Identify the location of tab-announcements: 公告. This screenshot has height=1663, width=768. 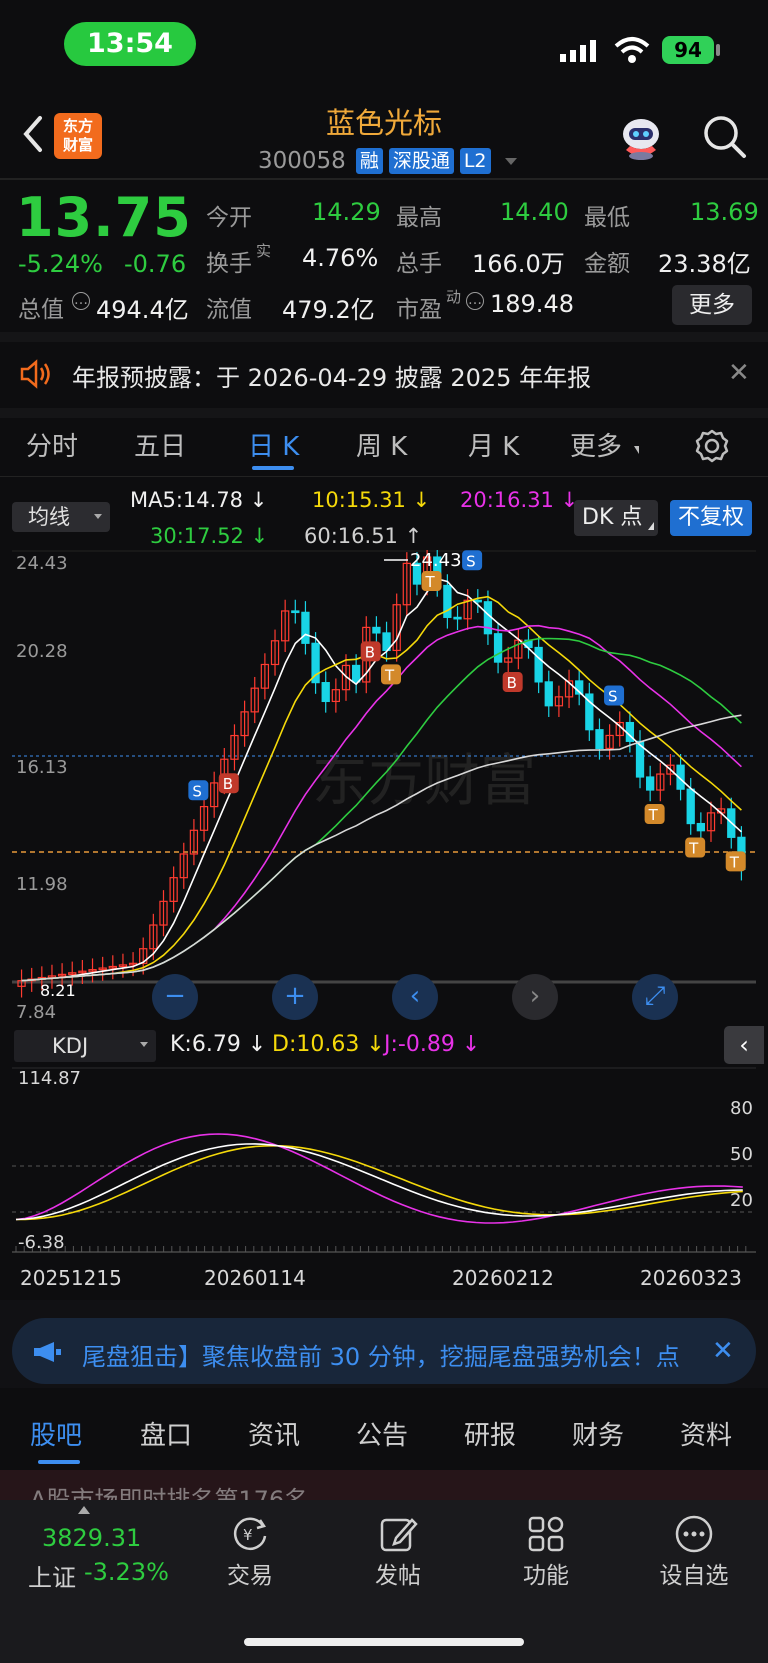
(382, 1433).